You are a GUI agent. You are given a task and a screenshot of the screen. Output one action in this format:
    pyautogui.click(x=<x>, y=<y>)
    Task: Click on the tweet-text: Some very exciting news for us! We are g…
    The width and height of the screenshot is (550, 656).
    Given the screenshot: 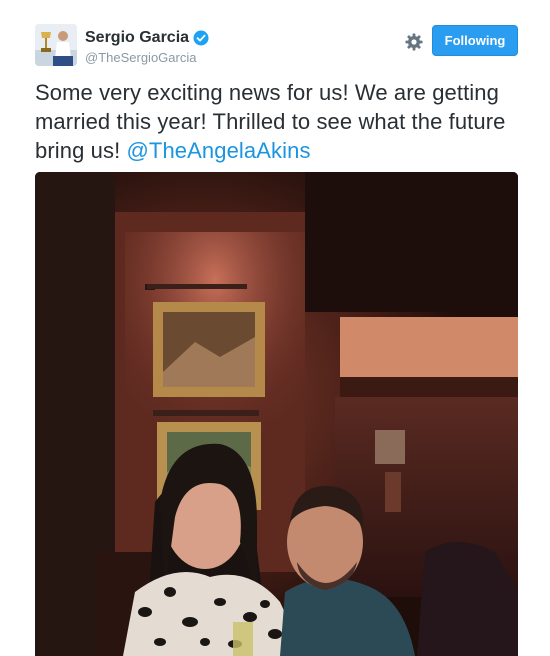 What is the action you would take?
    pyautogui.click(x=280, y=121)
    